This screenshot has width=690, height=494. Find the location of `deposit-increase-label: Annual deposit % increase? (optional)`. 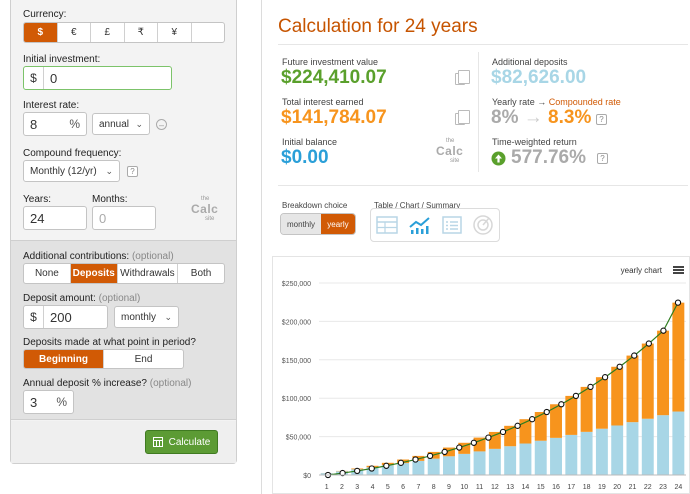

deposit-increase-label: Annual deposit % increase? (optional) is located at coordinates (107, 383).